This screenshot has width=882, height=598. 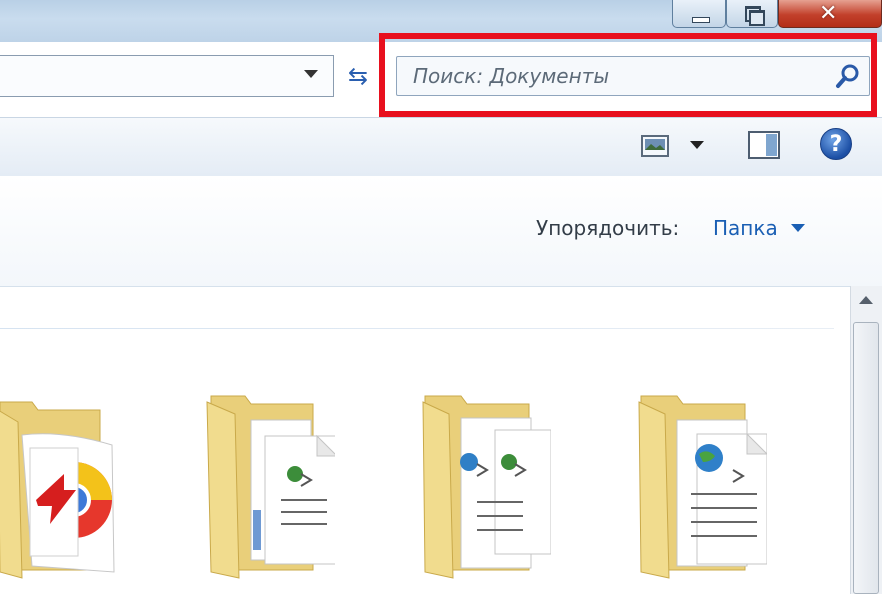 I want to click on maximize-button, so click(x=752, y=14).